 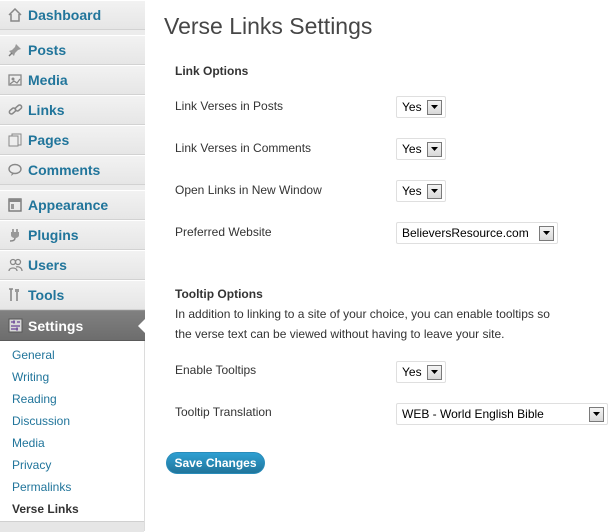 I want to click on sidebar-item-users: Users, so click(x=72, y=265).